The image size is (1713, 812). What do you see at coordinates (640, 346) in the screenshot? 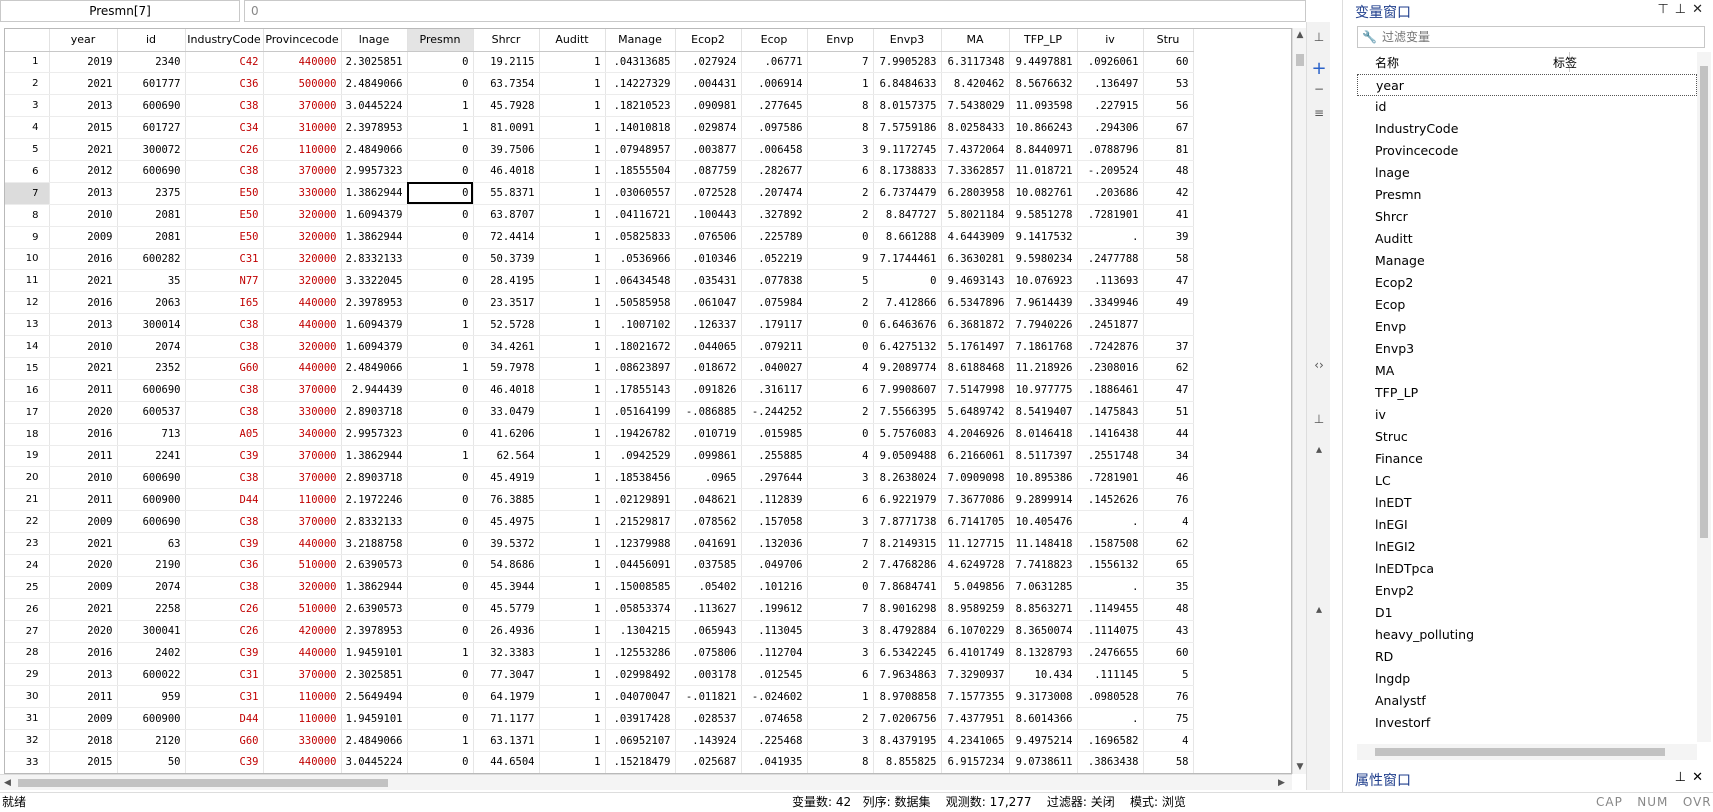
I see `grid-cell: .18021672` at bounding box center [640, 346].